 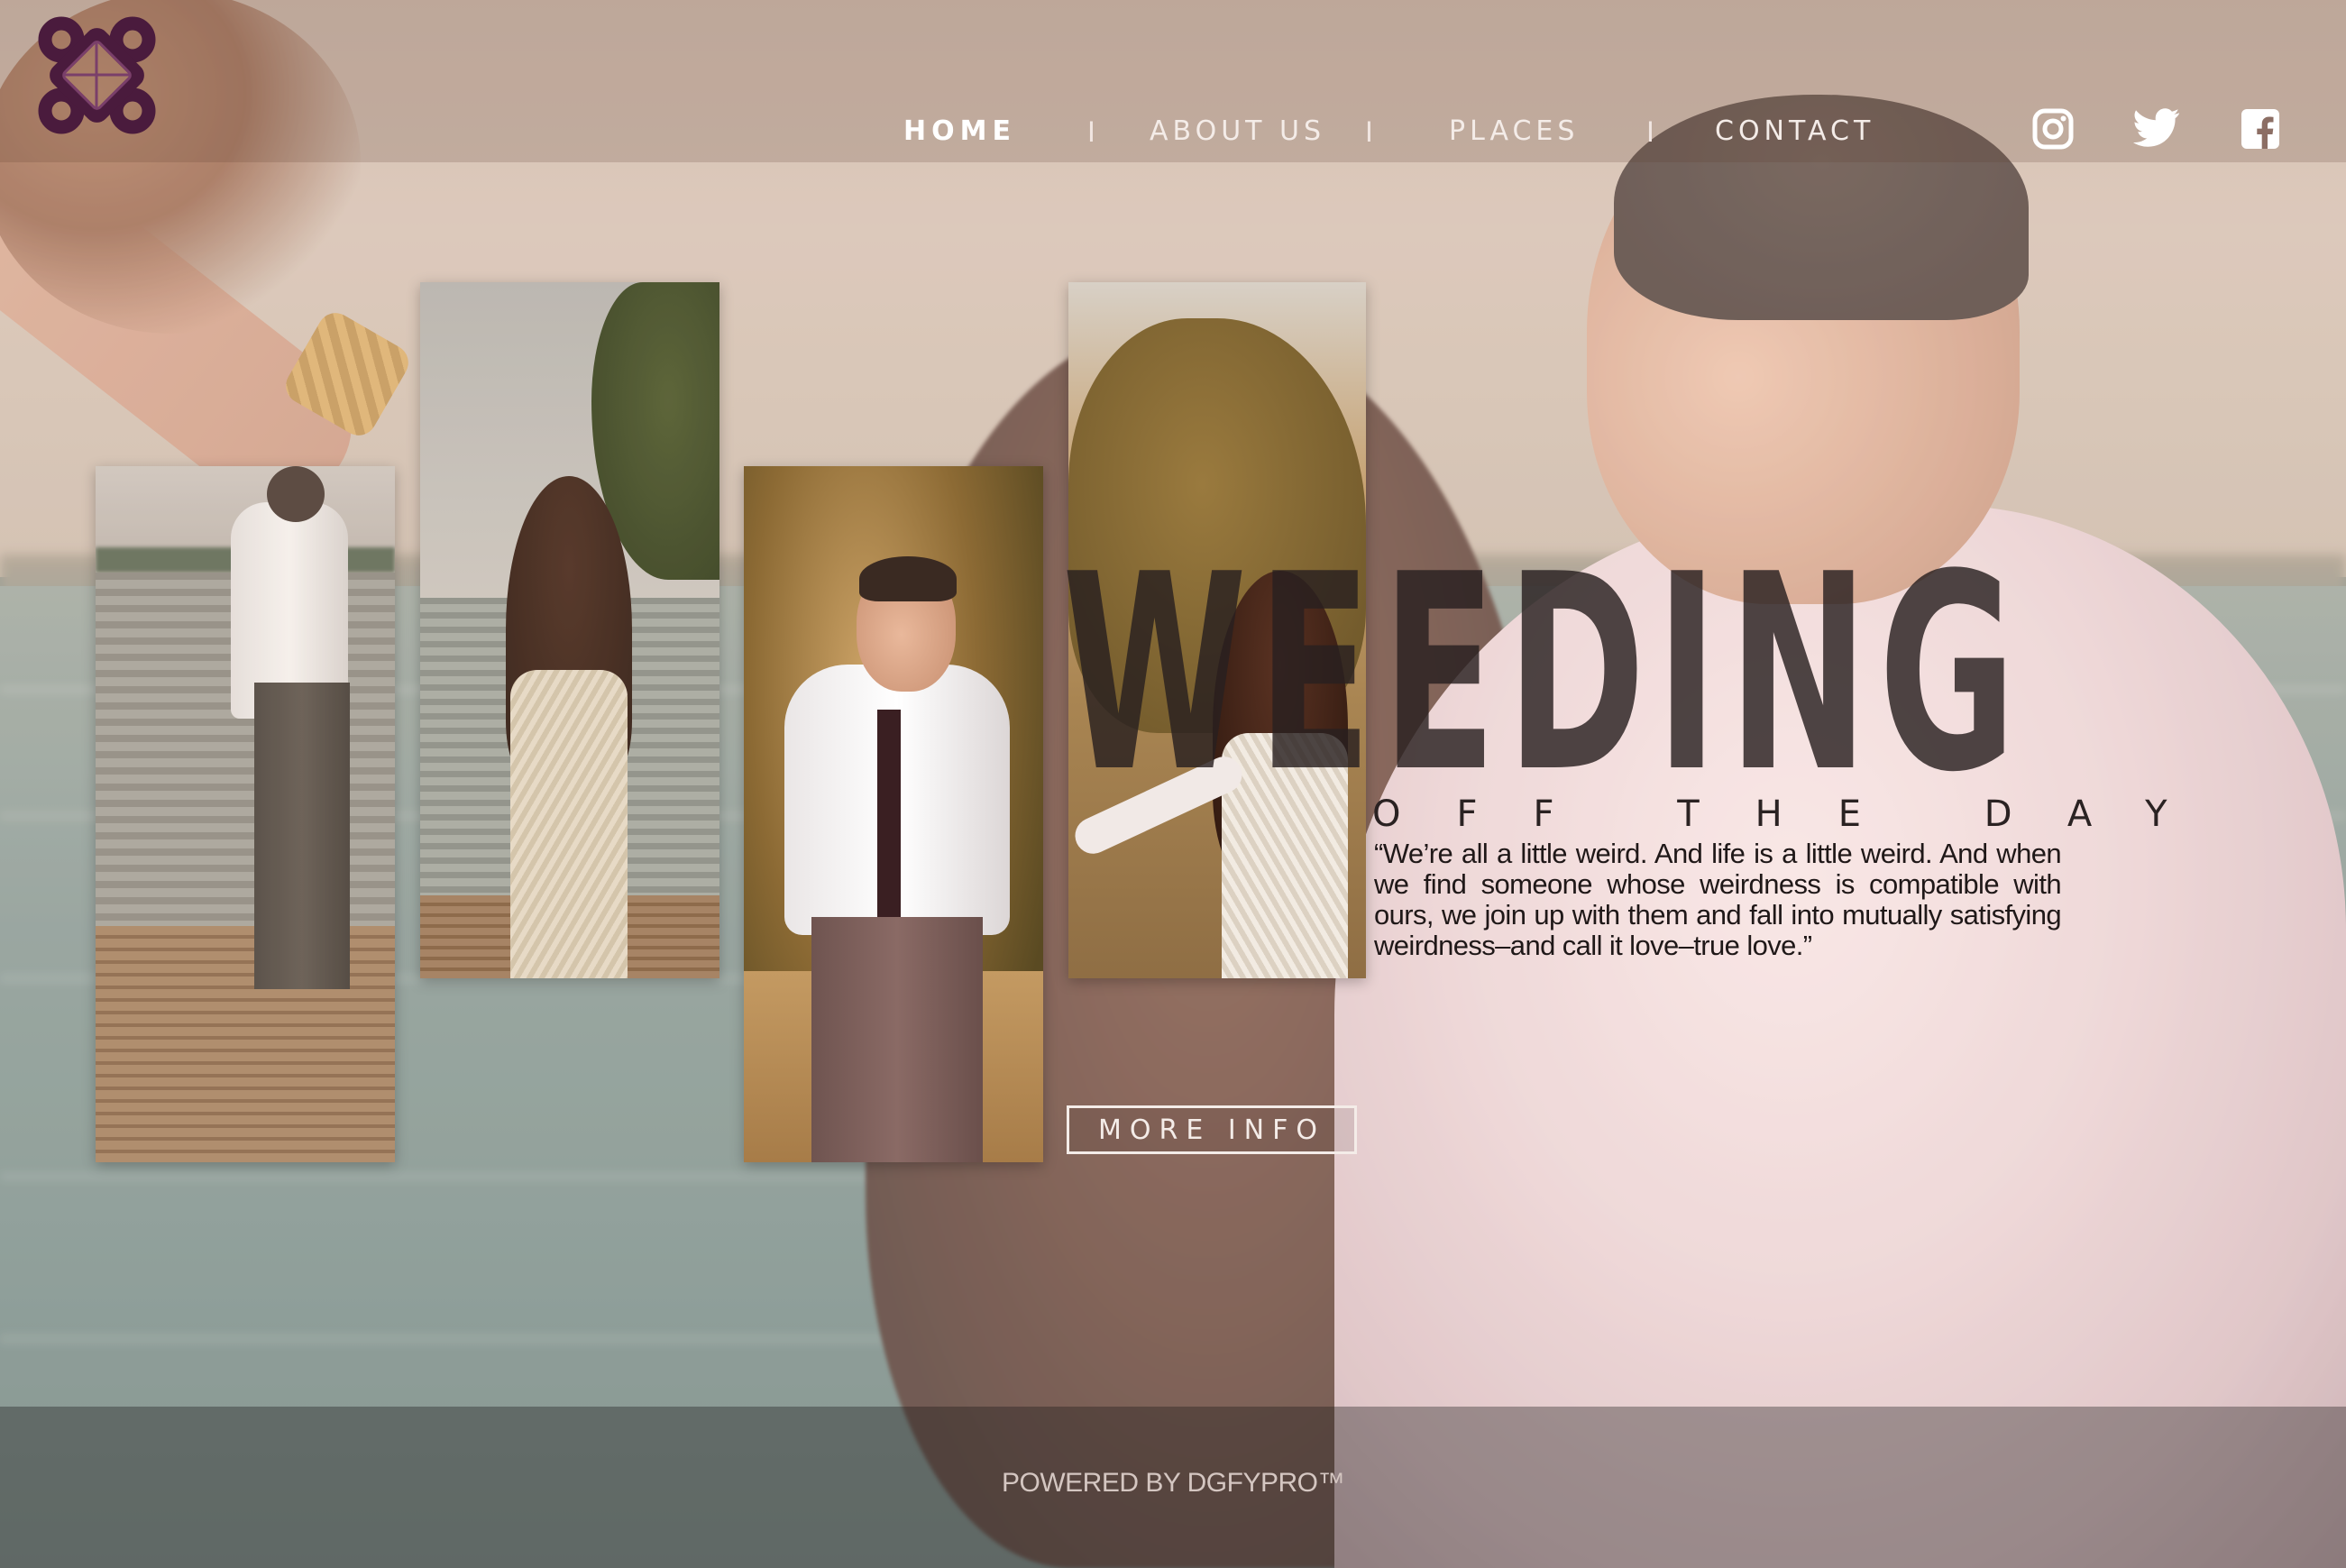 I want to click on facebook-icon, so click(x=2260, y=129).